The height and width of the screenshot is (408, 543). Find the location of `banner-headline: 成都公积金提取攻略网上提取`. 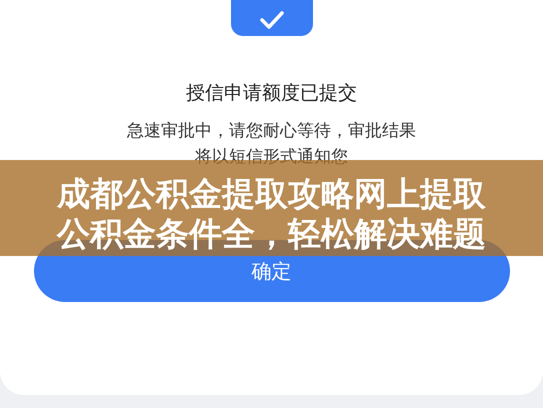

banner-headline: 成都公积金提取攻略网上提取 is located at coordinates (271, 194).